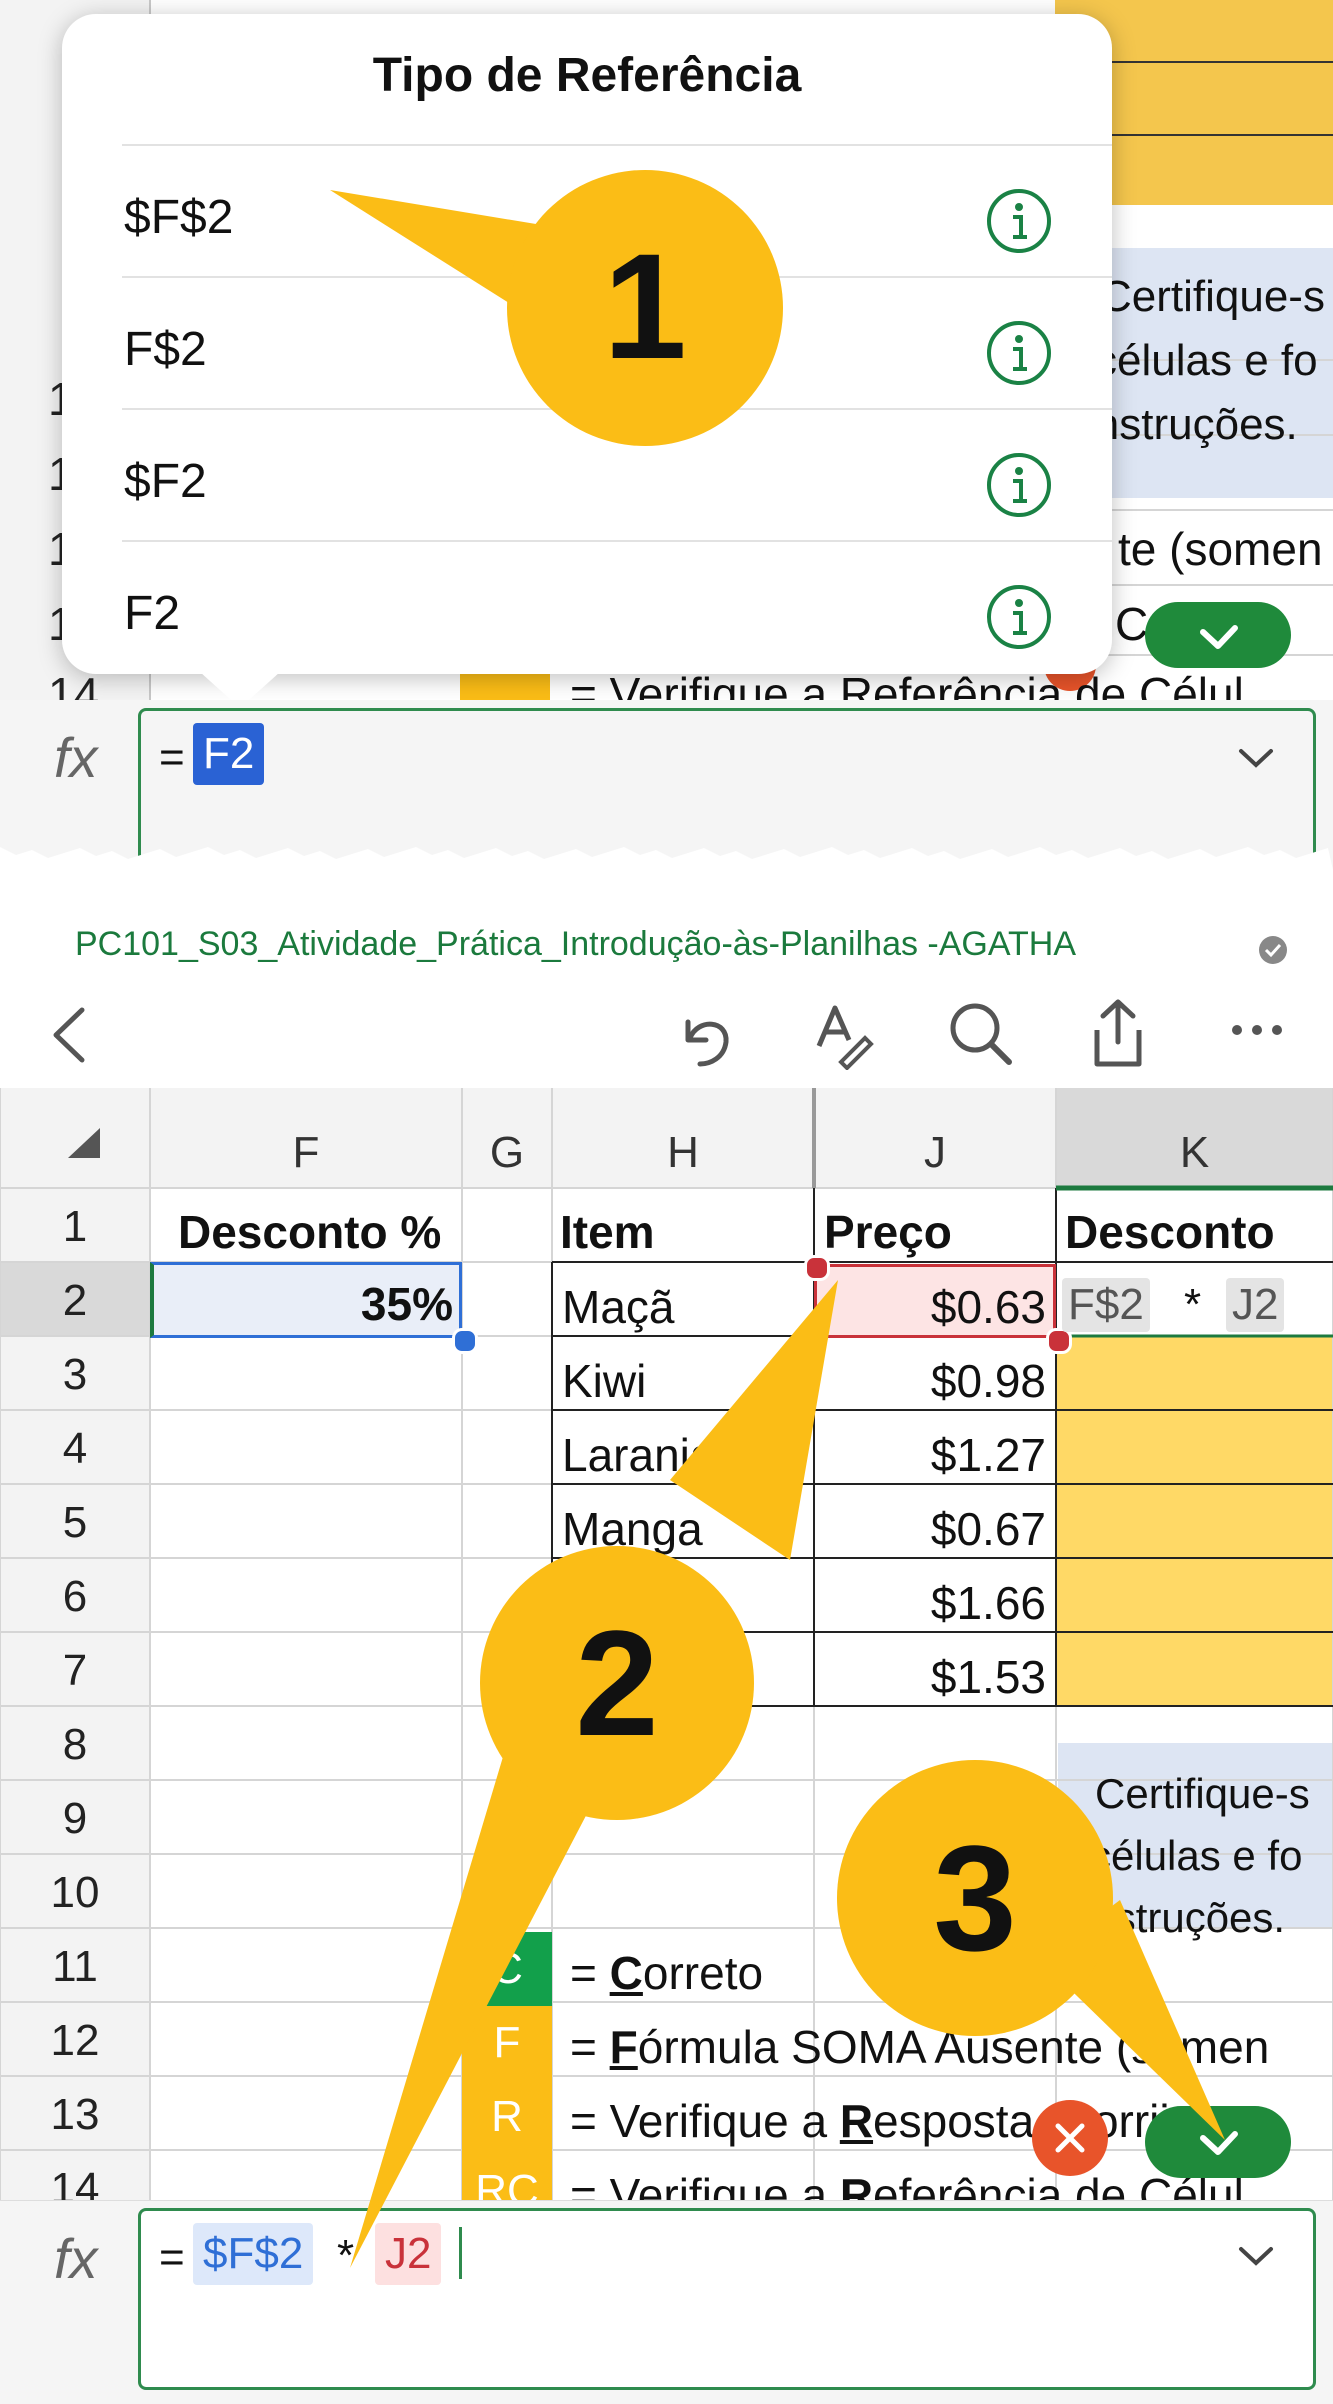 The width and height of the screenshot is (1333, 2404). What do you see at coordinates (616, 1683) in the screenshot?
I see `callout-2-number: 2` at bounding box center [616, 1683].